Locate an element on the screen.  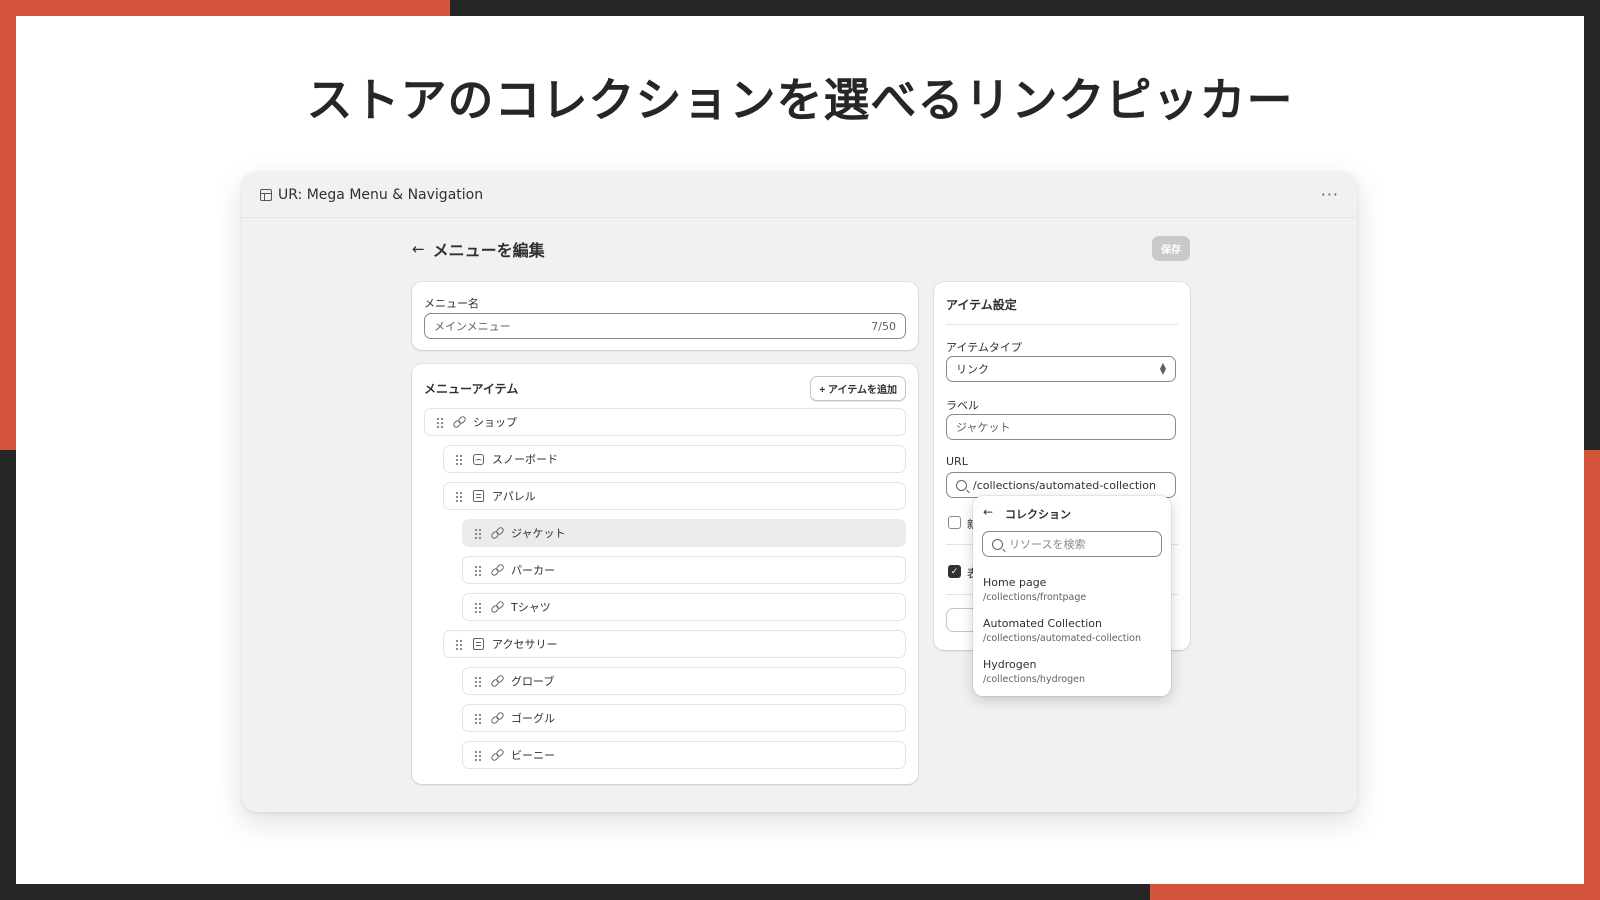
picker-result-item: Home page /collections/frontpage is located at coordinates (1034, 589).